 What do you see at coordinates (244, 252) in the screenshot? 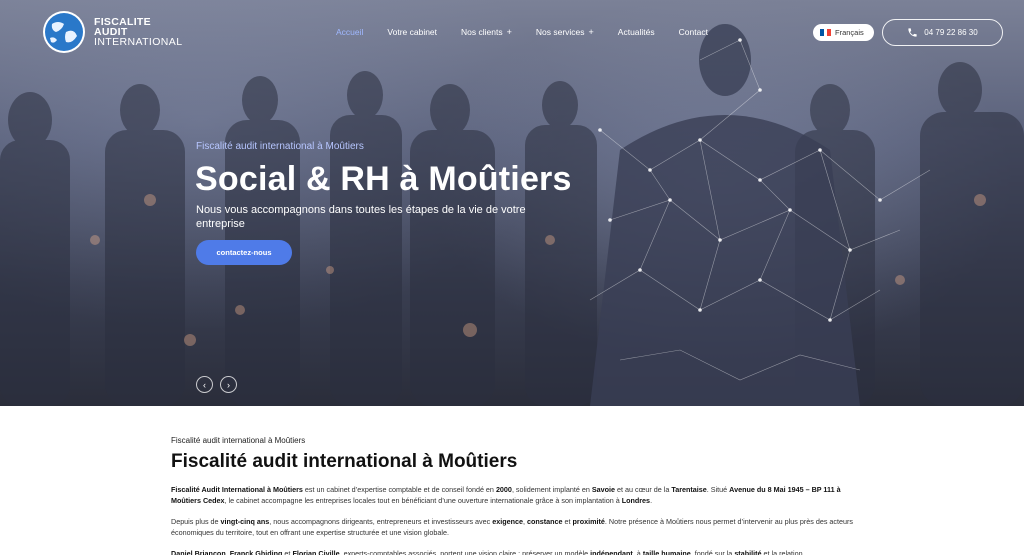
I see `contact-us-button: contactez-nous` at bounding box center [244, 252].